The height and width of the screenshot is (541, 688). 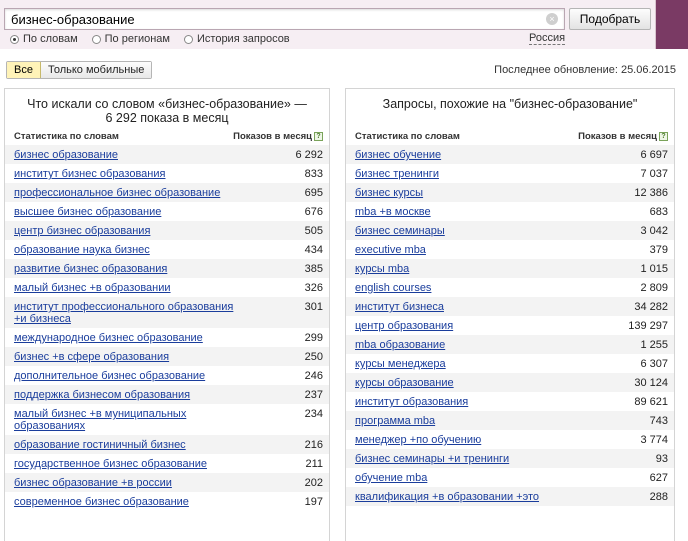 What do you see at coordinates (309, 155) in the screenshot?
I see `impressions-count: 6 292` at bounding box center [309, 155].